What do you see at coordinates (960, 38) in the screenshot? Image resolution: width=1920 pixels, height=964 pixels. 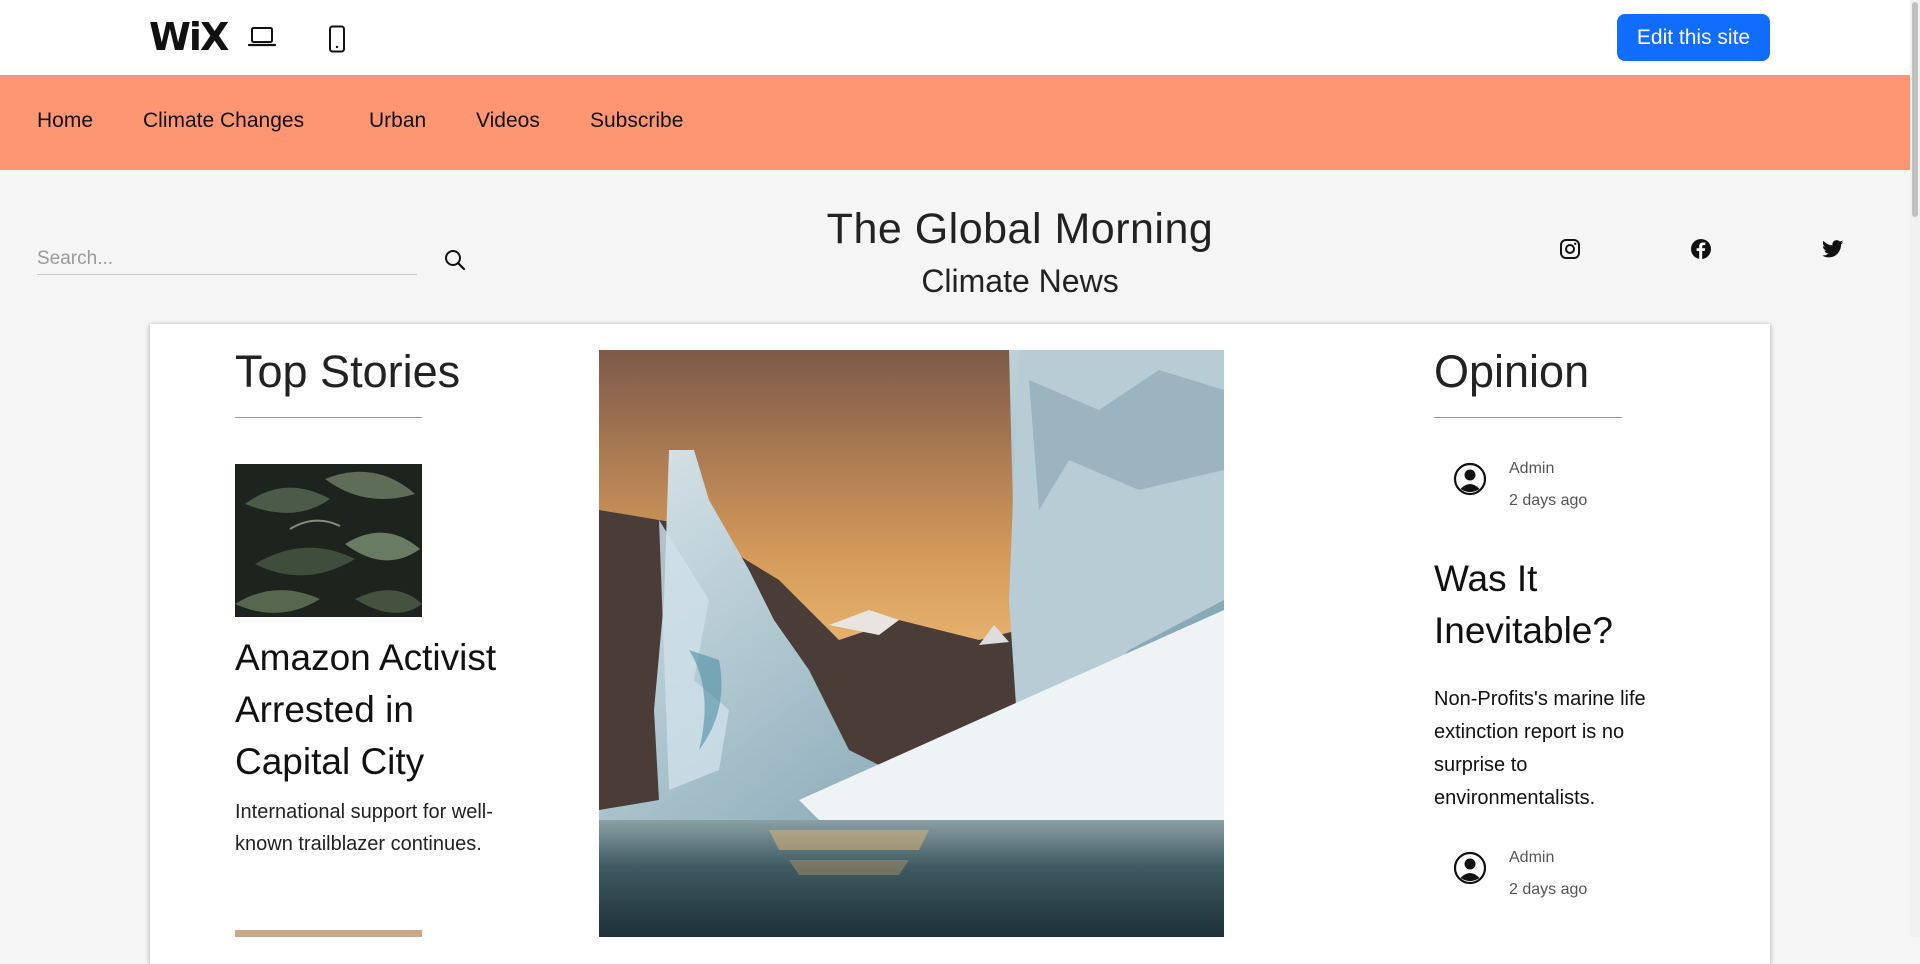 I see `wix-top-bar: WiX Edit this site` at bounding box center [960, 38].